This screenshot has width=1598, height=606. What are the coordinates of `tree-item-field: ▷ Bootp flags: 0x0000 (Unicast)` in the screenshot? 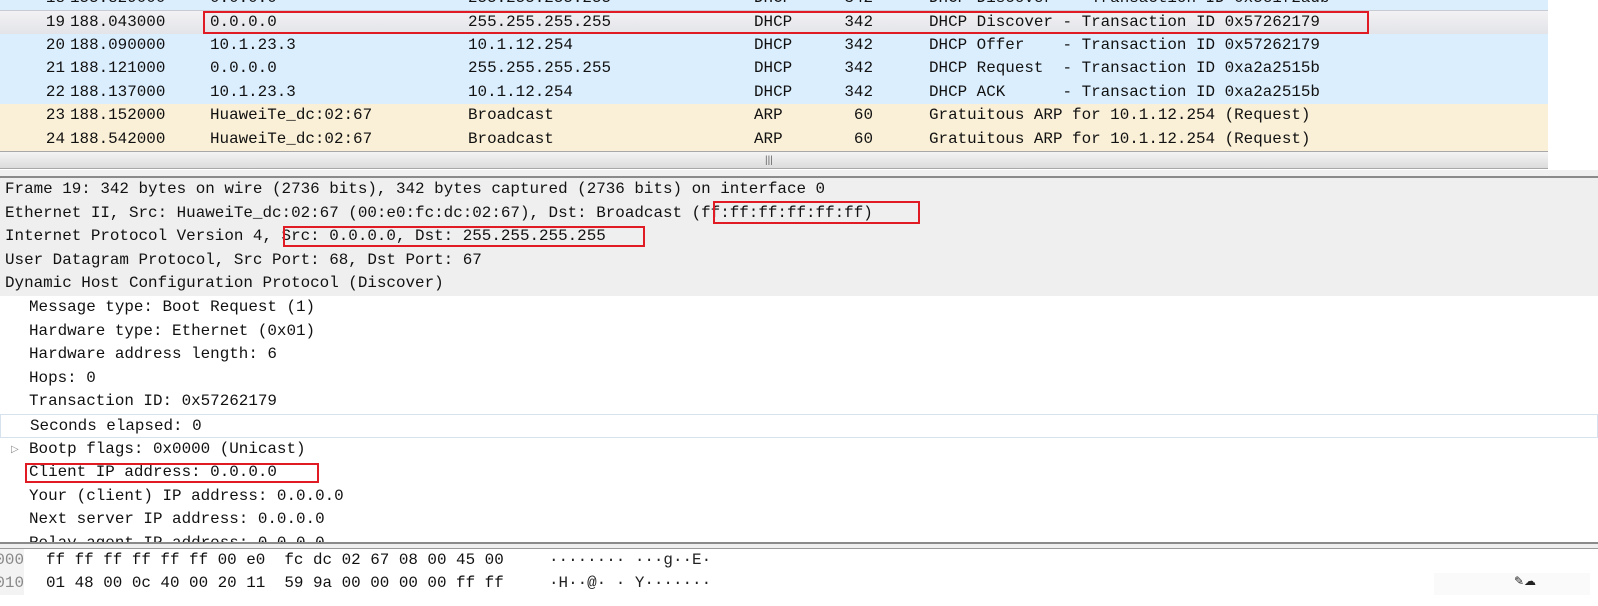 It's located at (799, 450).